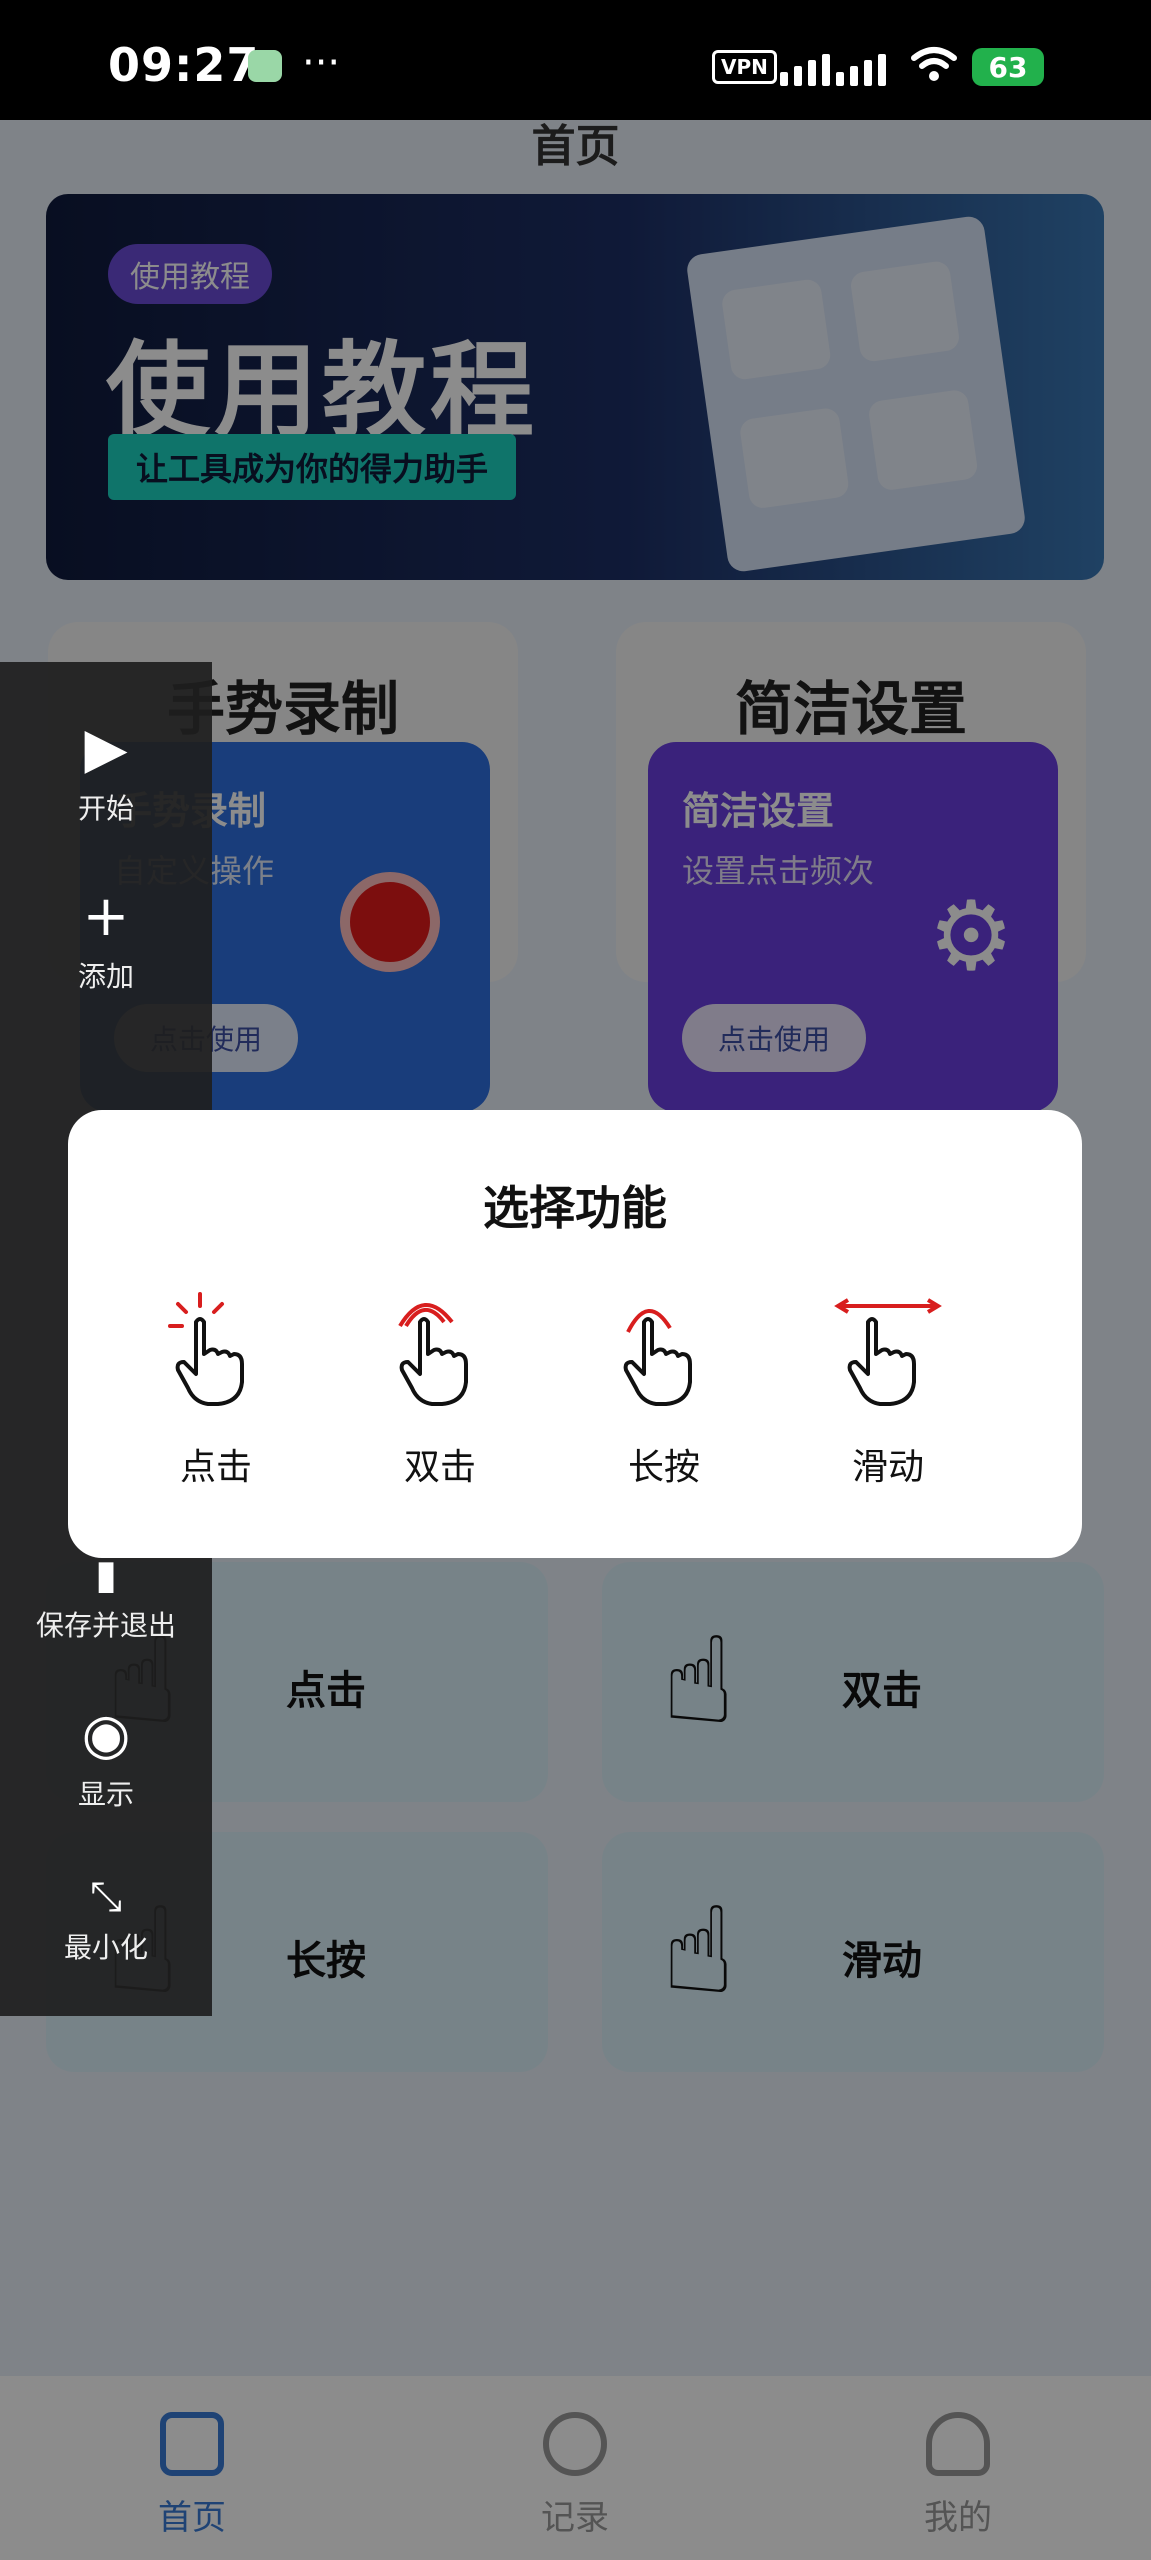 The width and height of the screenshot is (1151, 2560). I want to click on option-long-press: 长按, so click(664, 1391).